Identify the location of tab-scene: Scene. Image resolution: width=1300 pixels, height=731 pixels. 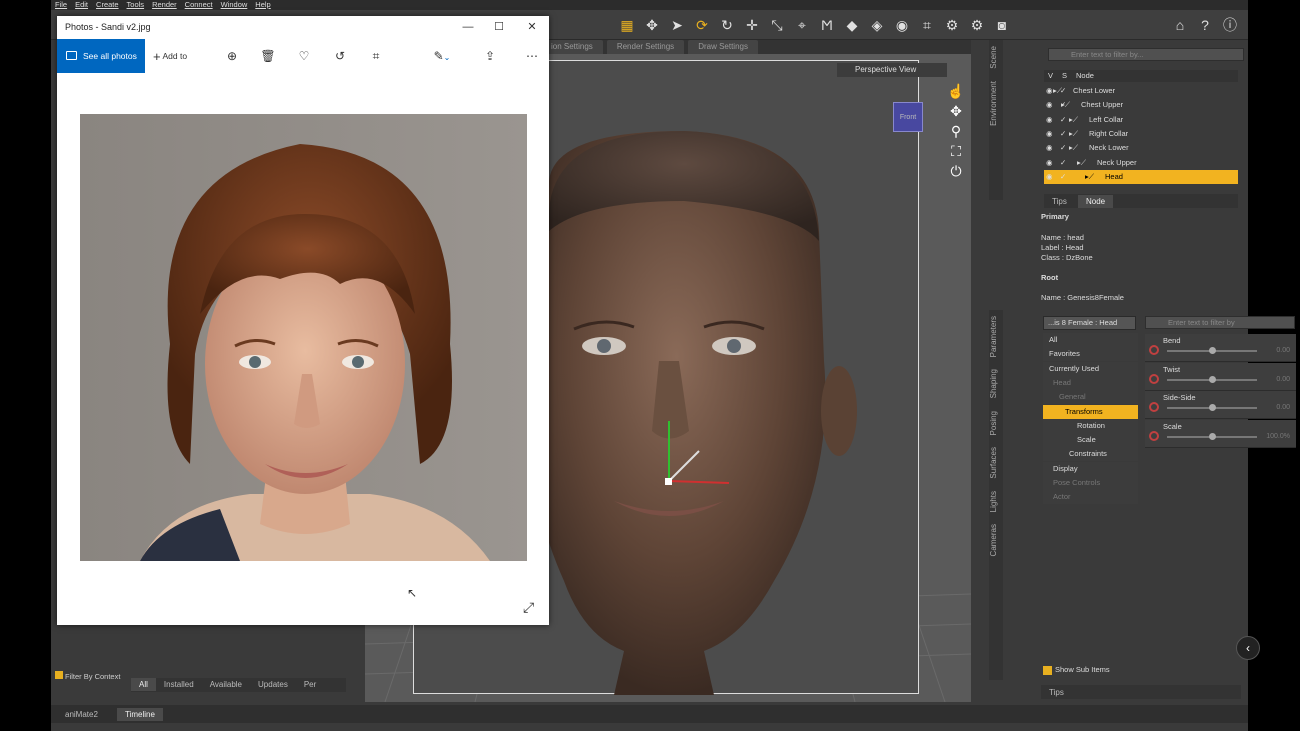
(993, 57).